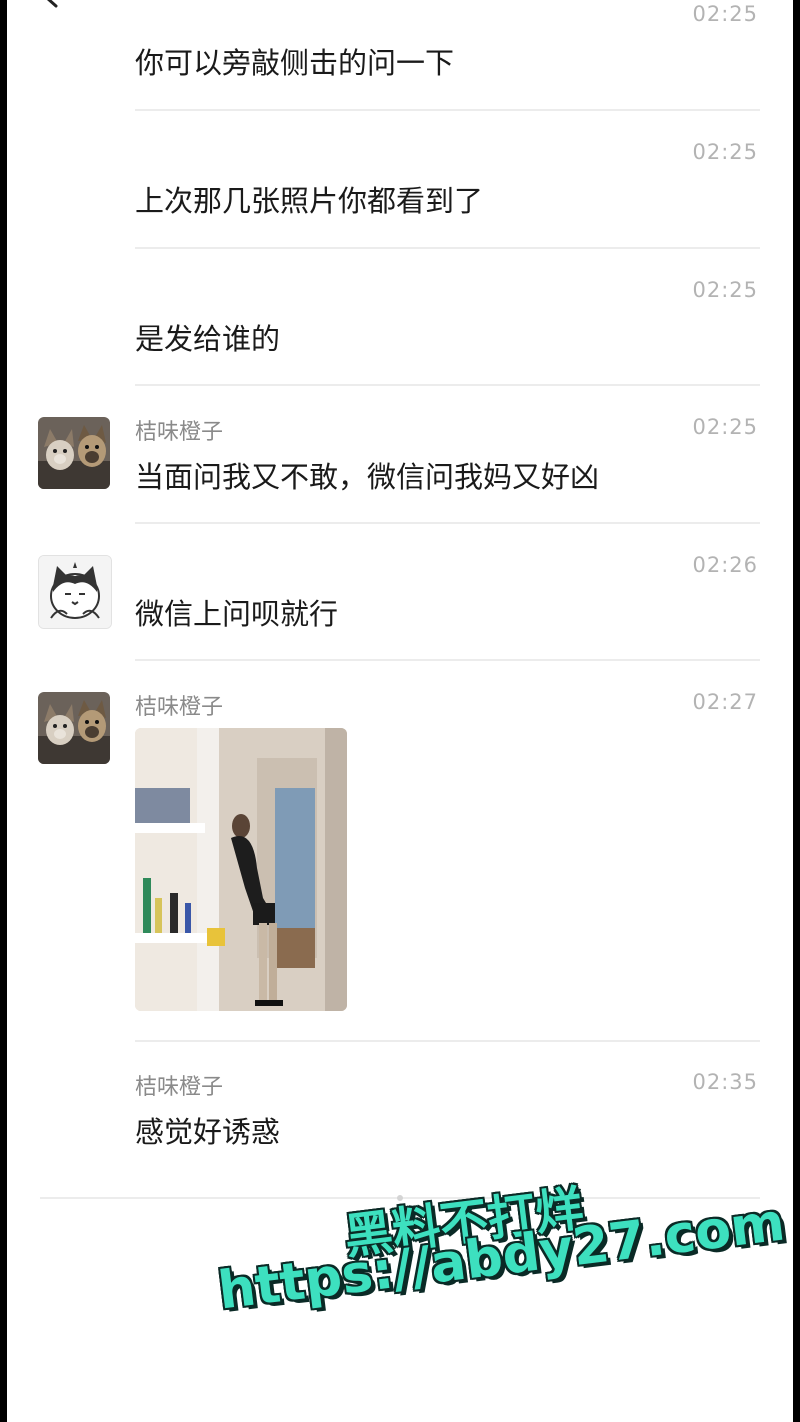  I want to click on message-text: 当面问我又不敢，微信问我妈又好凶, so click(367, 475).